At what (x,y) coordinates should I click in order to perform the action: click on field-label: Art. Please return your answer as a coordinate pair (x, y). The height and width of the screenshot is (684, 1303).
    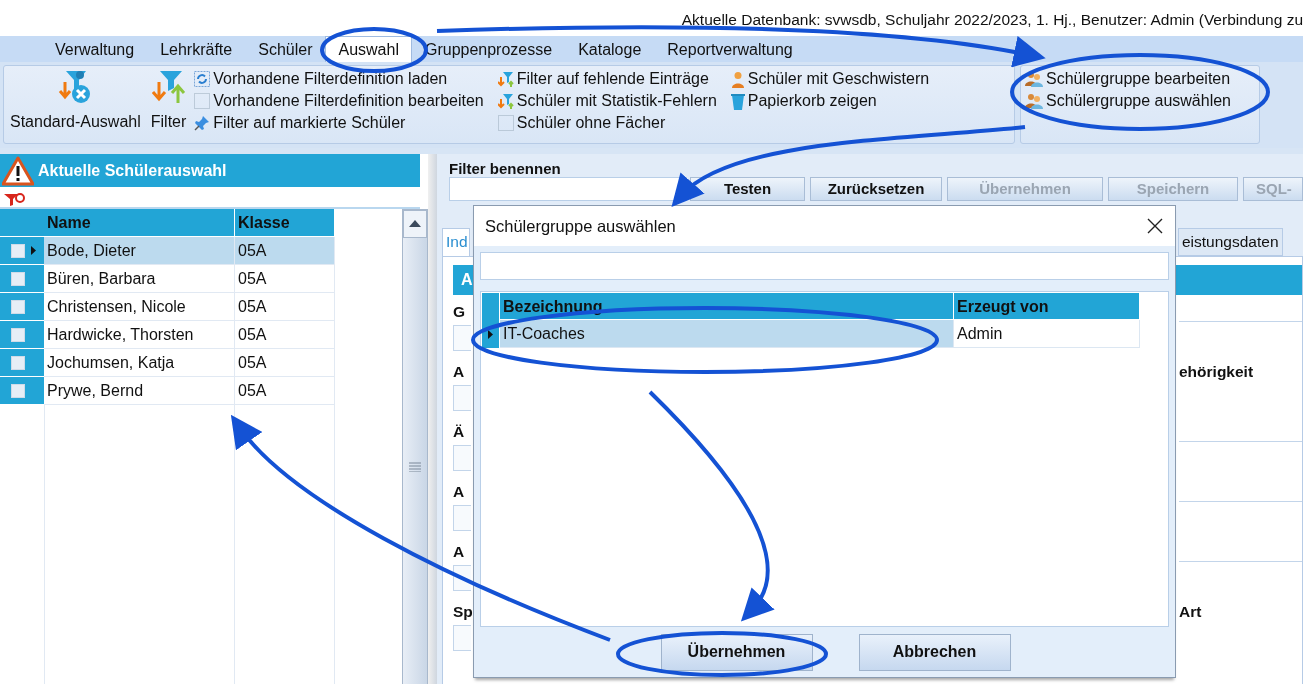
    Looking at the image, I should click on (1191, 612).